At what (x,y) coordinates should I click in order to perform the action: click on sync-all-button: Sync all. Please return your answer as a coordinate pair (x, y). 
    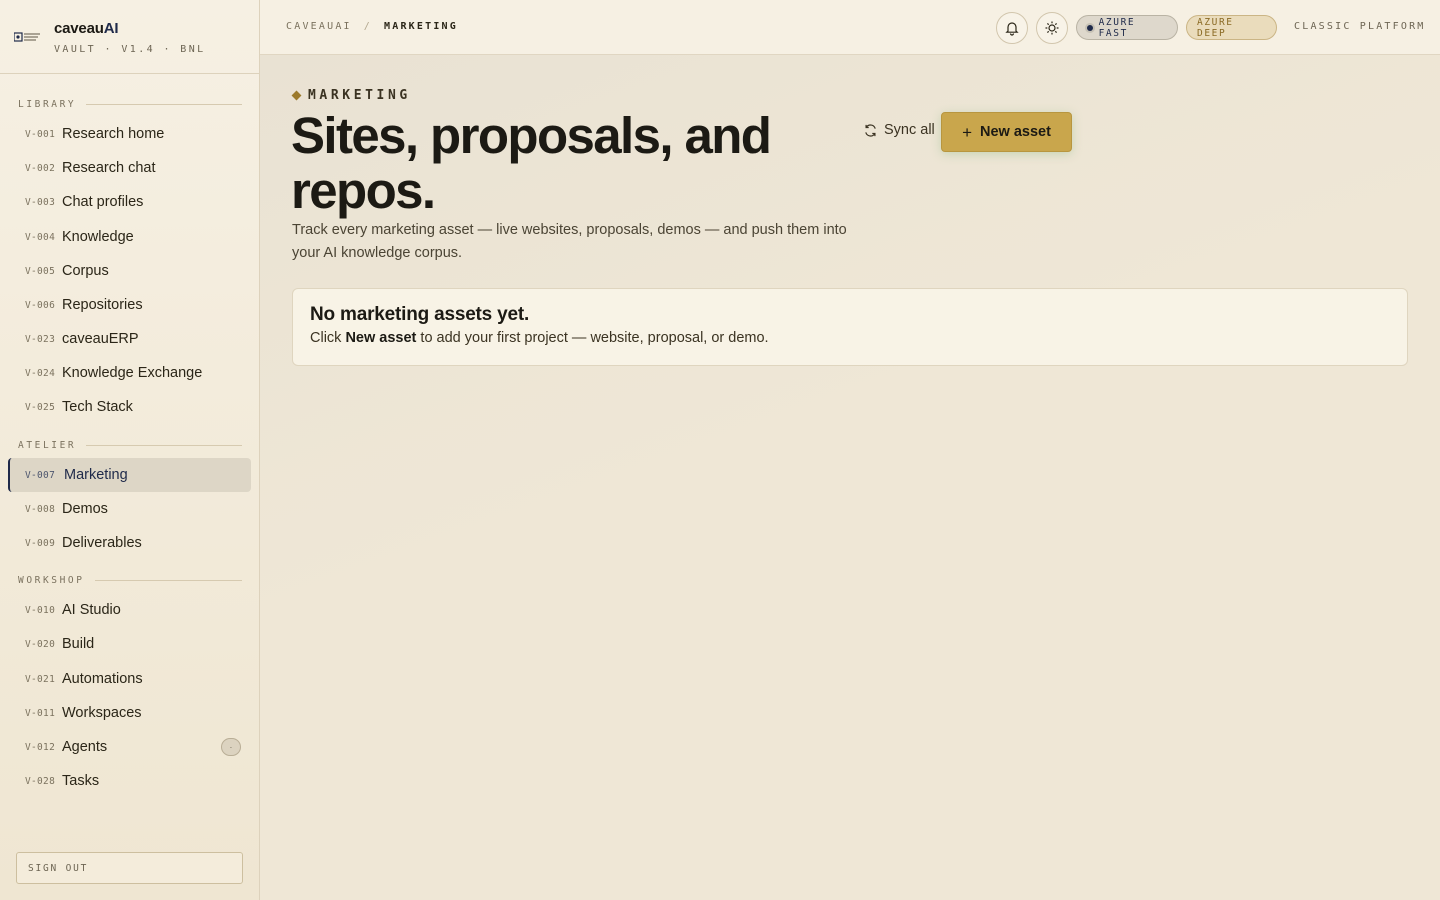
    Looking at the image, I should click on (899, 130).